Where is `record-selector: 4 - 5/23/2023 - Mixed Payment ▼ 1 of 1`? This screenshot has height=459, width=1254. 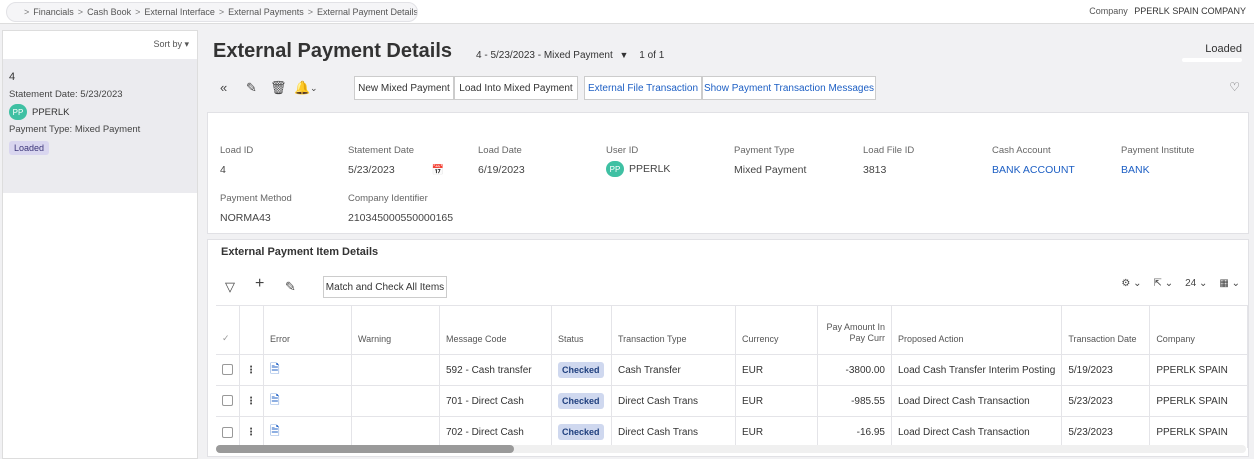
record-selector: 4 - 5/23/2023 - Mixed Payment ▼ 1 of 1 is located at coordinates (570, 55).